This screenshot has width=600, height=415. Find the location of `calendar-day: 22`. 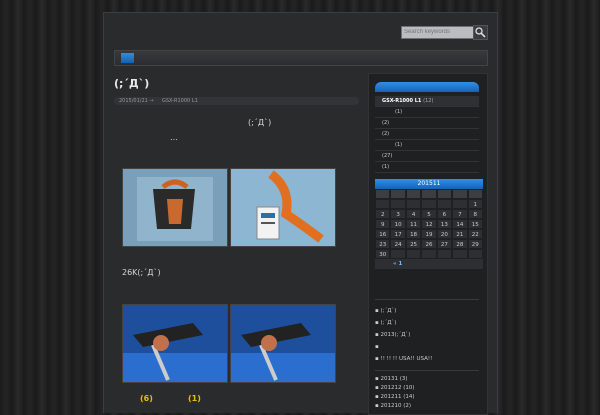

calendar-day: 22 is located at coordinates (475, 234).